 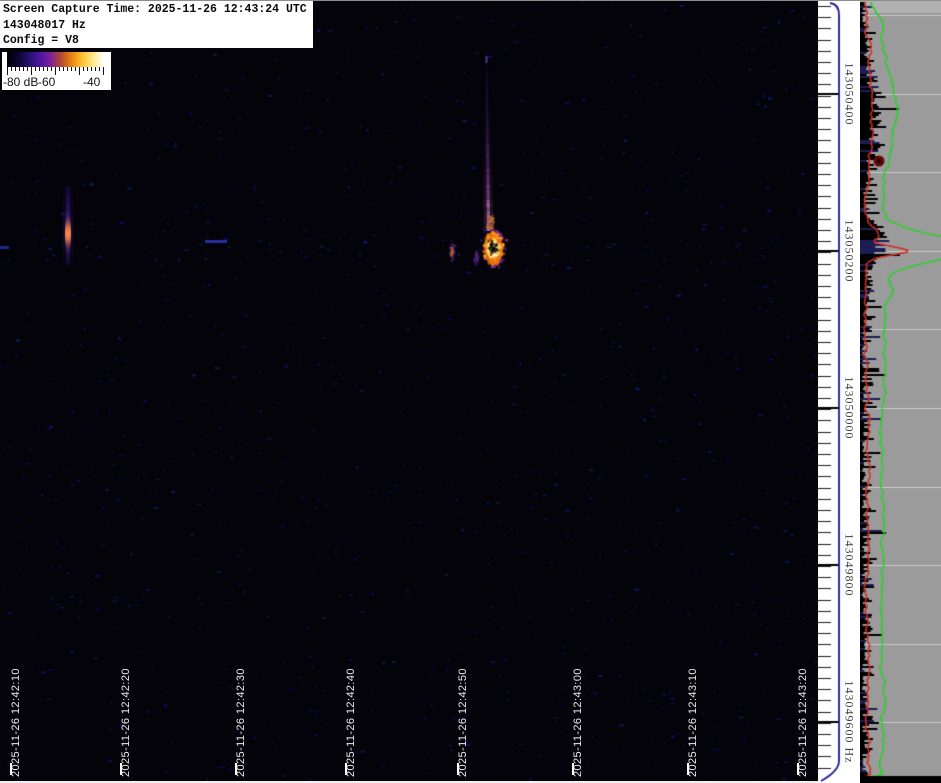 What do you see at coordinates (693, 722) in the screenshot?
I see `time-tick-label: 2025-11-26 12:43:10` at bounding box center [693, 722].